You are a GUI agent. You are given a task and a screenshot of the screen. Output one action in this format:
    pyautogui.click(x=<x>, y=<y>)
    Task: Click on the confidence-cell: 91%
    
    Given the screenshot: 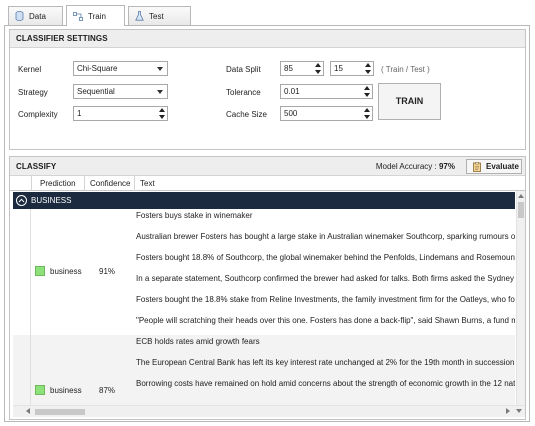 What is the action you would take?
    pyautogui.click(x=107, y=271)
    